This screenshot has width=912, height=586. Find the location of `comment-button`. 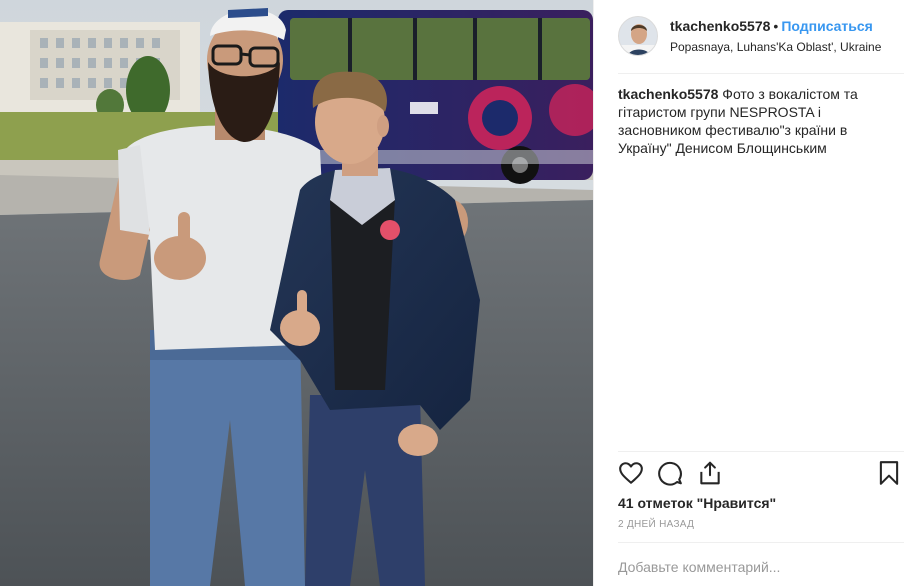

comment-button is located at coordinates (671, 474).